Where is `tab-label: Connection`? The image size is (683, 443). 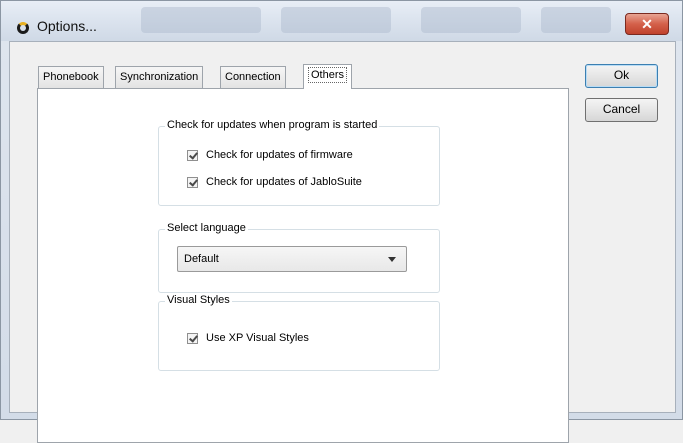
tab-label: Connection is located at coordinates (253, 77).